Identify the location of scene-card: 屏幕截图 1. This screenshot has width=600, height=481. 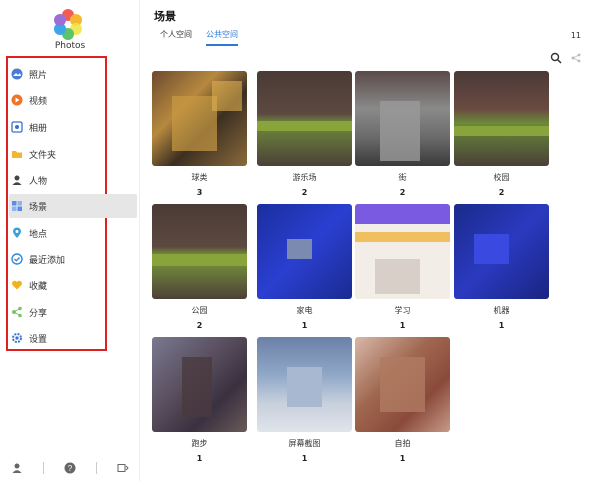
(304, 400).